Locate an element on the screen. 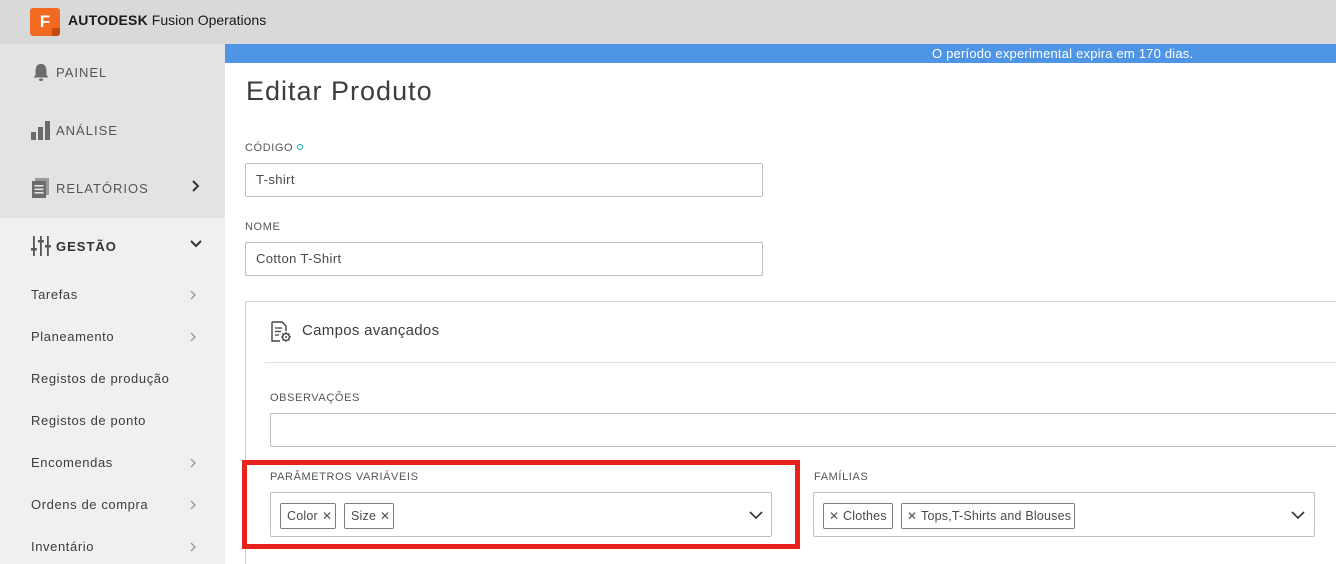 This screenshot has height=564, width=1336. chip-tops: ✕ Tops,T-Shirts and Blouses is located at coordinates (988, 516).